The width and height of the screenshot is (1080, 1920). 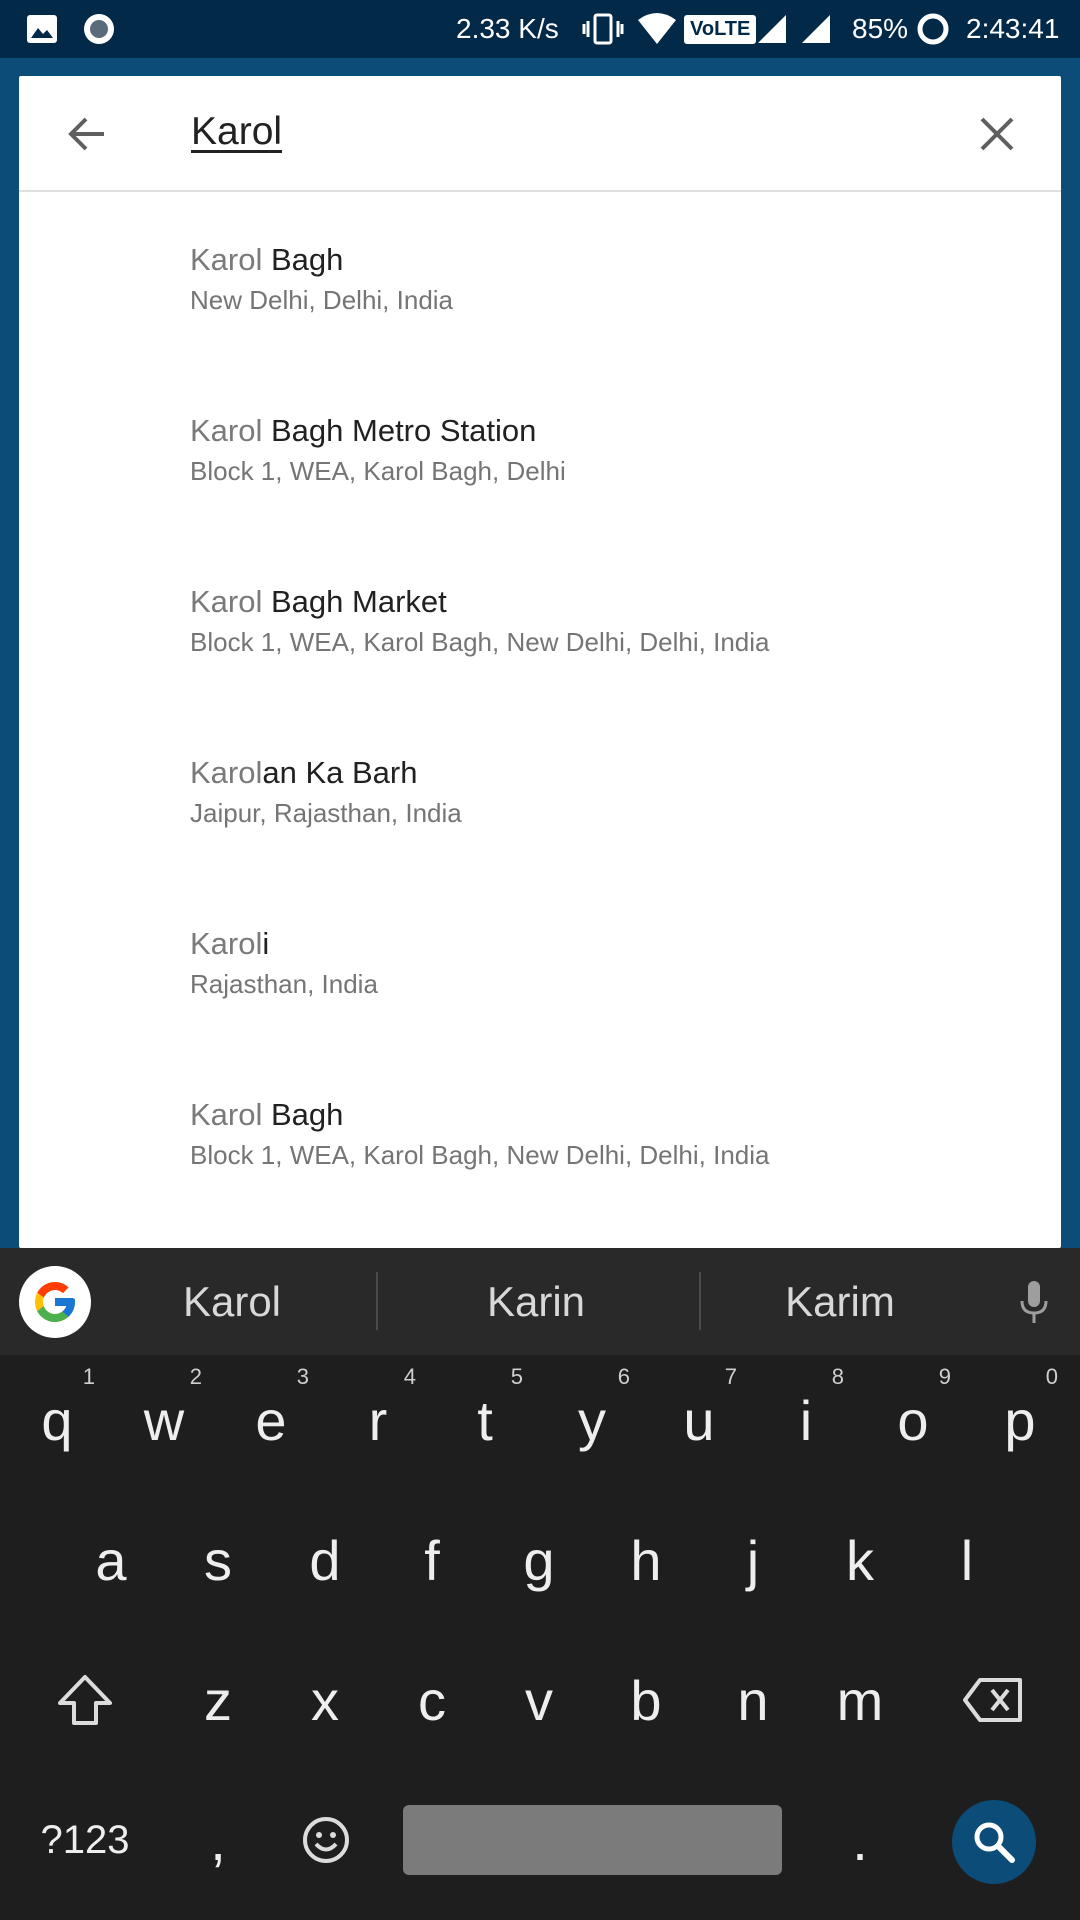 I want to click on backspace-key, so click(x=993, y=1700).